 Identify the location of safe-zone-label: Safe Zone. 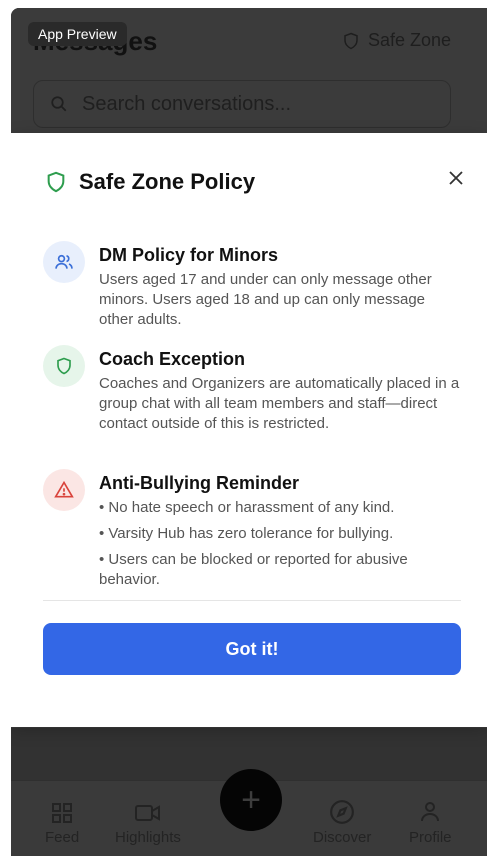
(409, 40).